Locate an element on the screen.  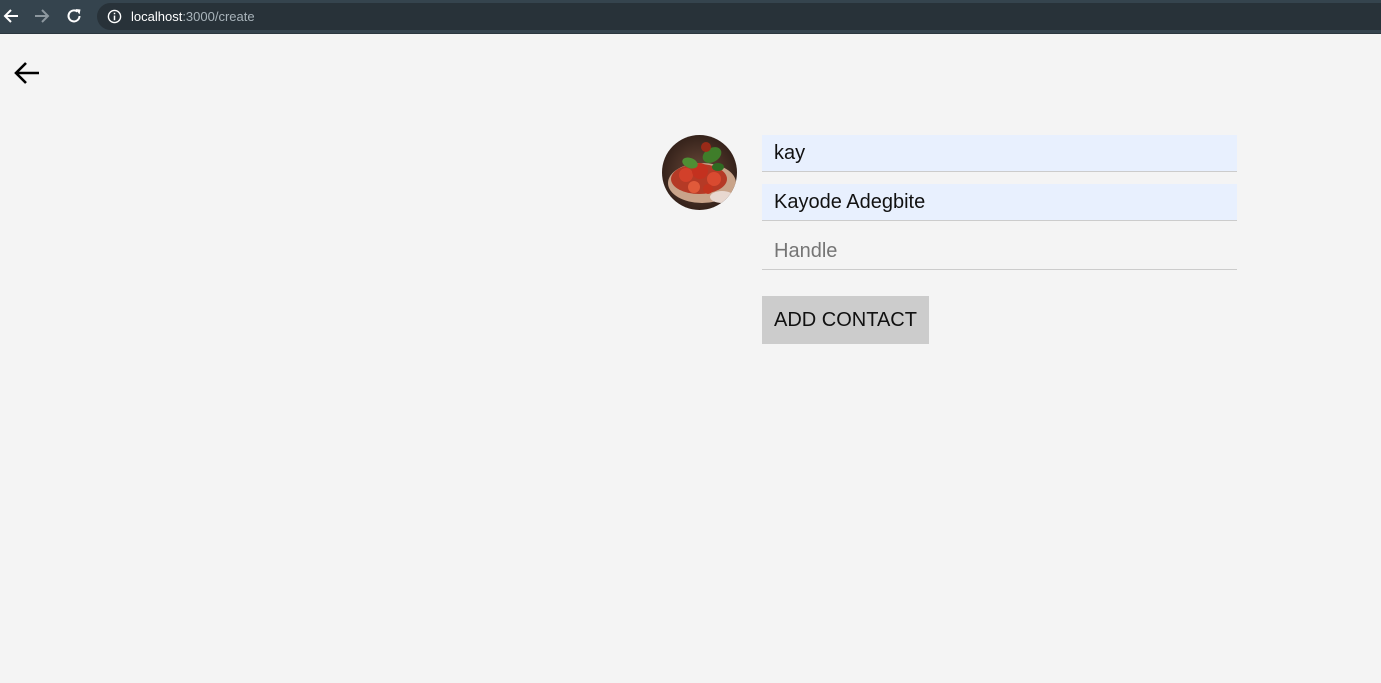
browser-toolbar: localhost:3000/create is located at coordinates (690, 17).